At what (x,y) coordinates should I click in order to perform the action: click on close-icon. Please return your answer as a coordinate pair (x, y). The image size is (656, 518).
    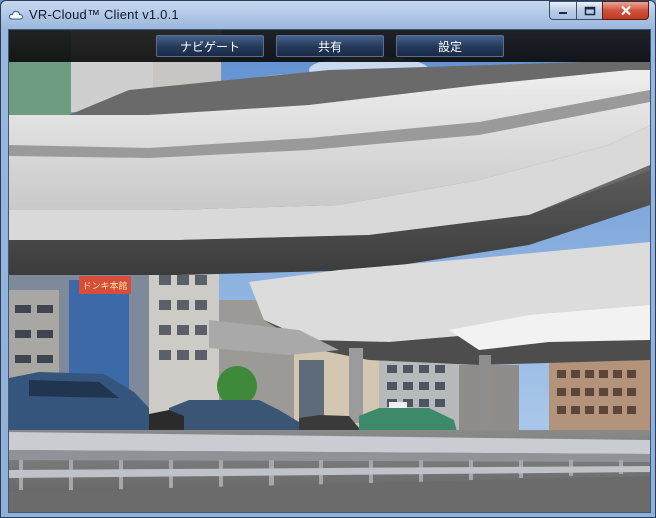
    Looking at the image, I should click on (625, 10).